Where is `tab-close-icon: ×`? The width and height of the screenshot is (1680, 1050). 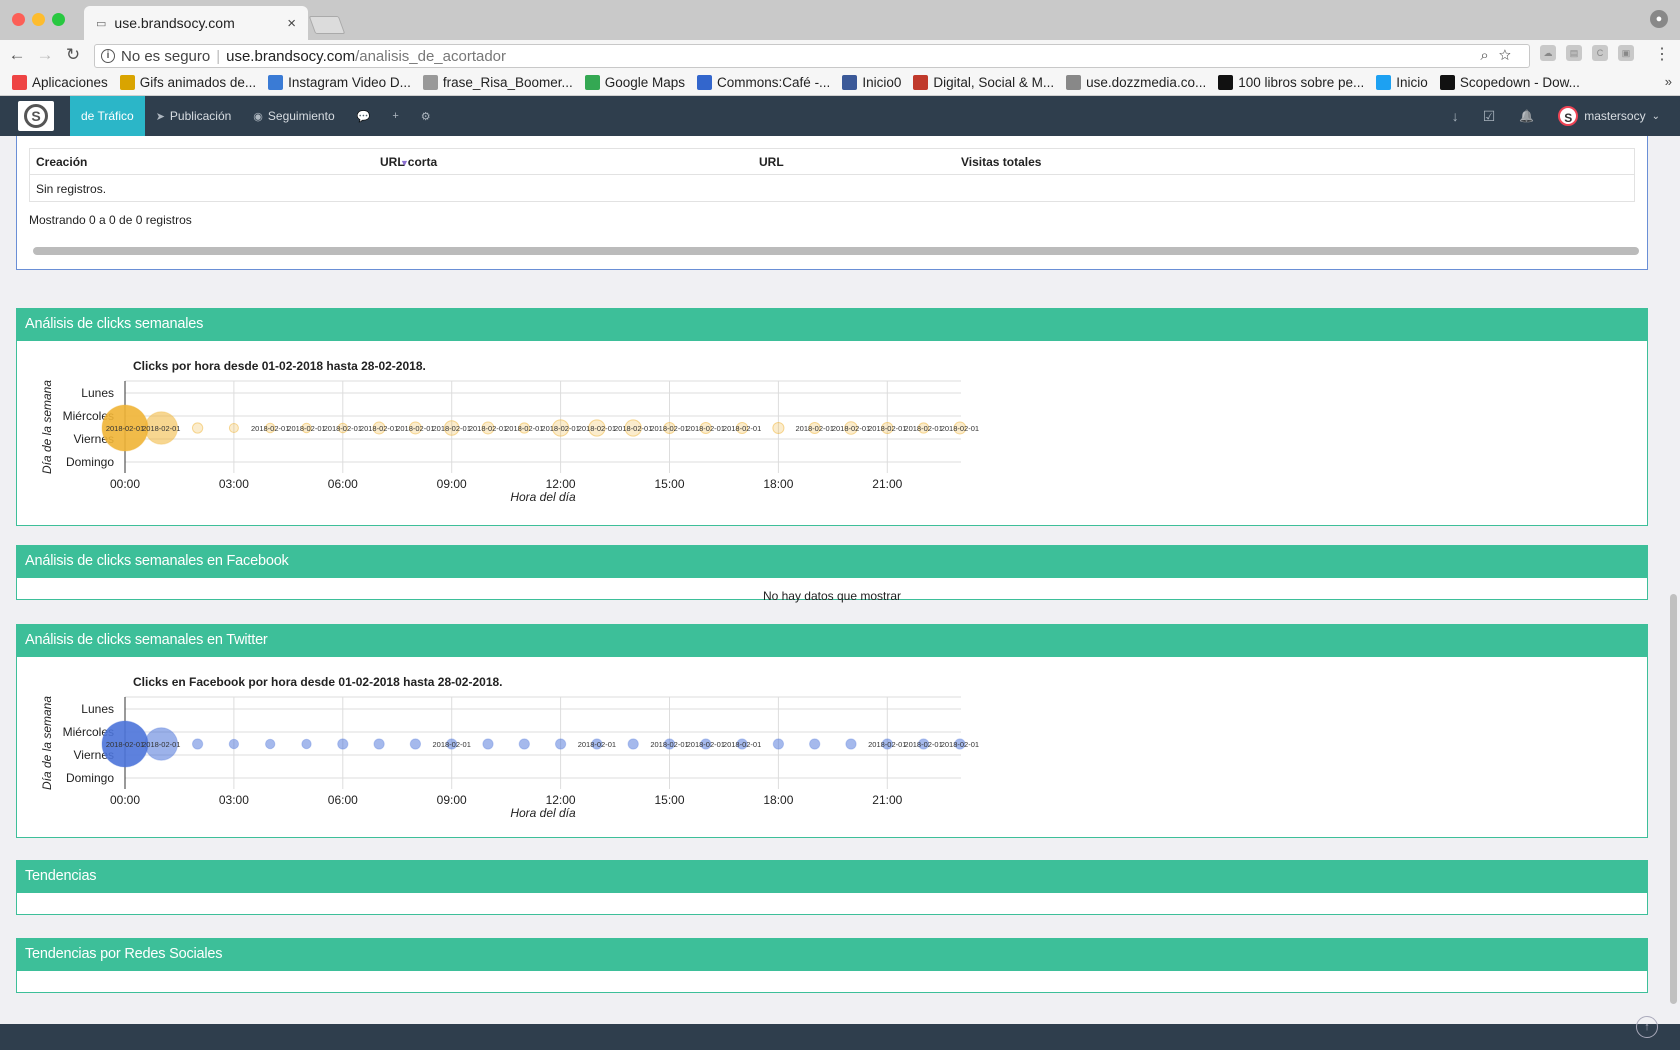 tab-close-icon: × is located at coordinates (291, 23).